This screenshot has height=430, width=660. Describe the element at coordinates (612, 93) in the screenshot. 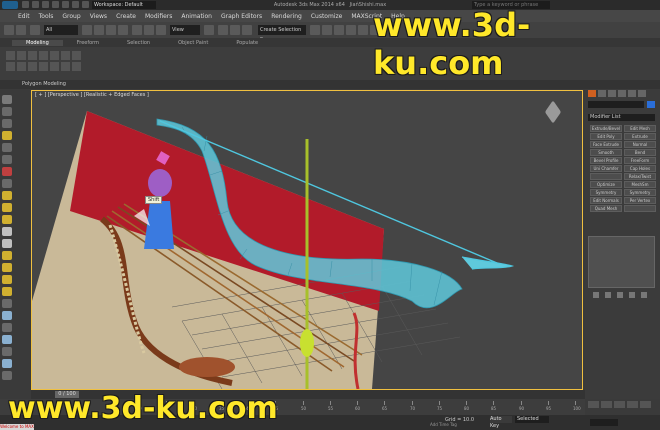

I see `hierarchy-tab-icon` at that location.